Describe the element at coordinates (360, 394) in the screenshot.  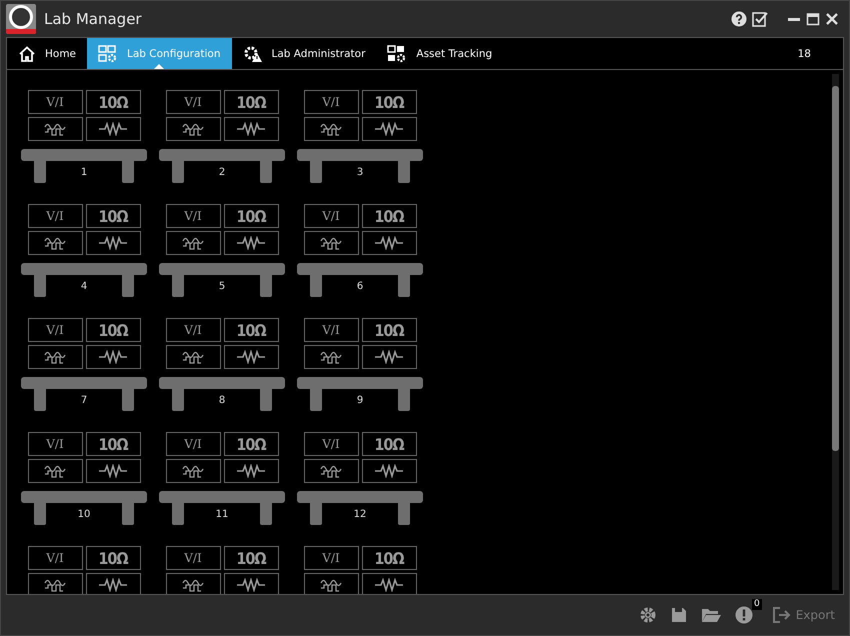
I see `bench-table-drawing: 9` at that location.